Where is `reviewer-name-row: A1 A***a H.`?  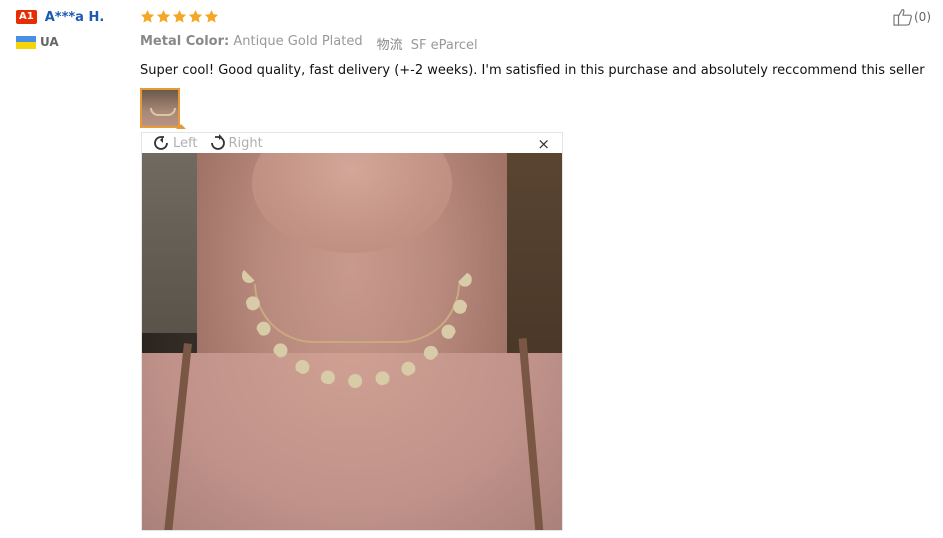 reviewer-name-row: A1 A***a H. is located at coordinates (76, 17).